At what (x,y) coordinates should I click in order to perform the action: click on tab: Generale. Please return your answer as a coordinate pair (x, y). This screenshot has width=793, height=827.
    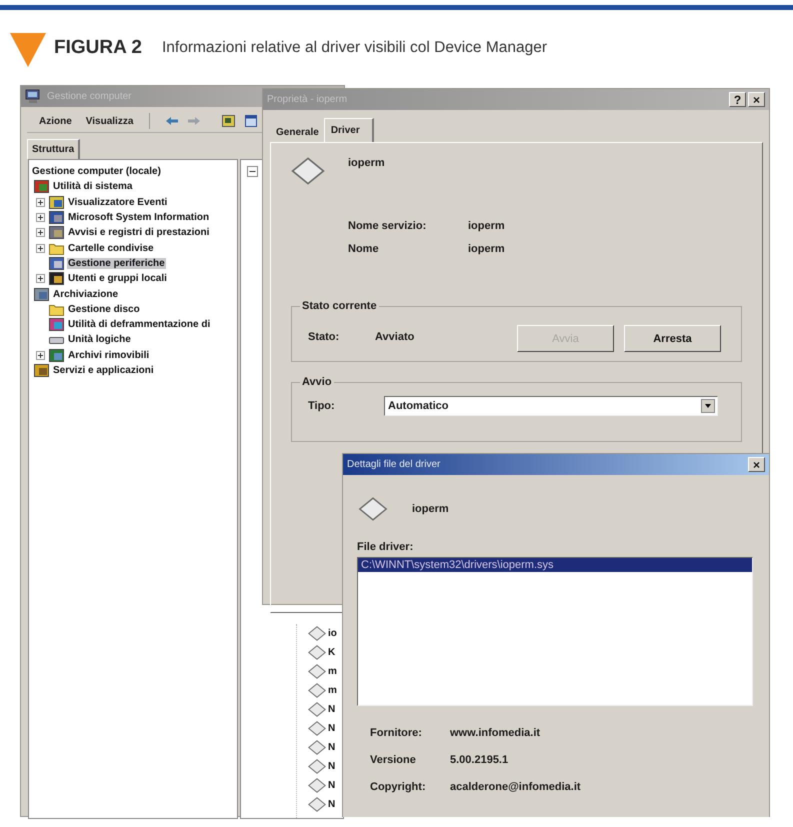
    Looking at the image, I should click on (297, 132).